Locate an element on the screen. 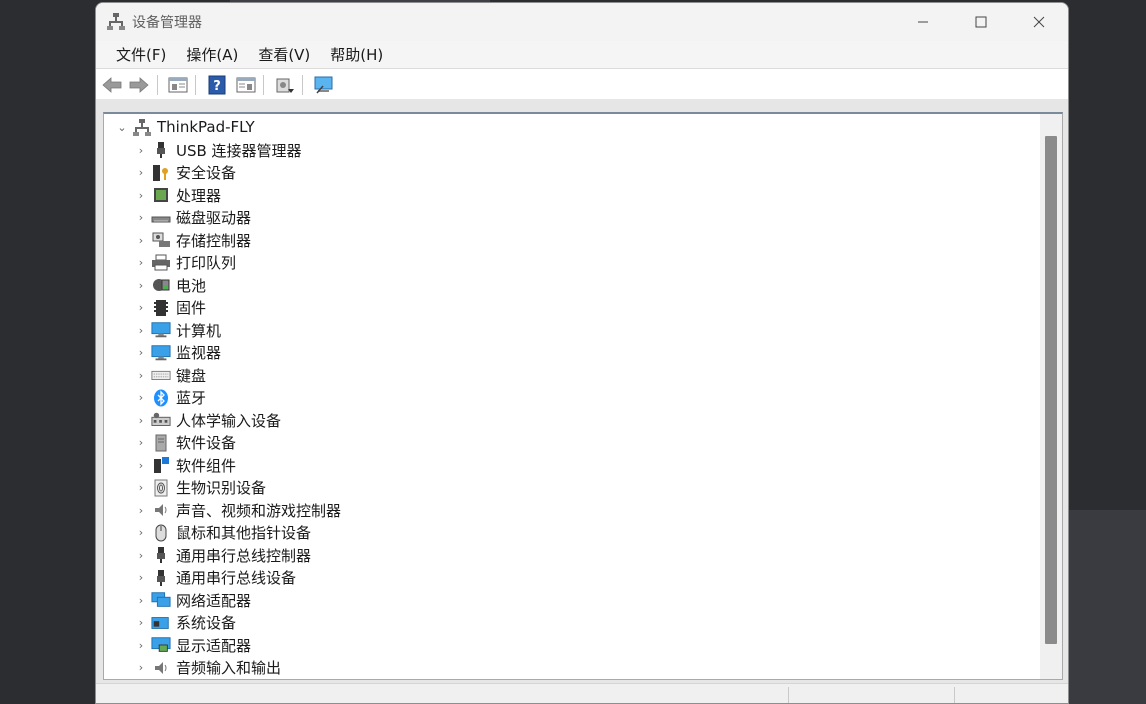 This screenshot has height=704, width=1146. biometric-icon is located at coordinates (161, 488).